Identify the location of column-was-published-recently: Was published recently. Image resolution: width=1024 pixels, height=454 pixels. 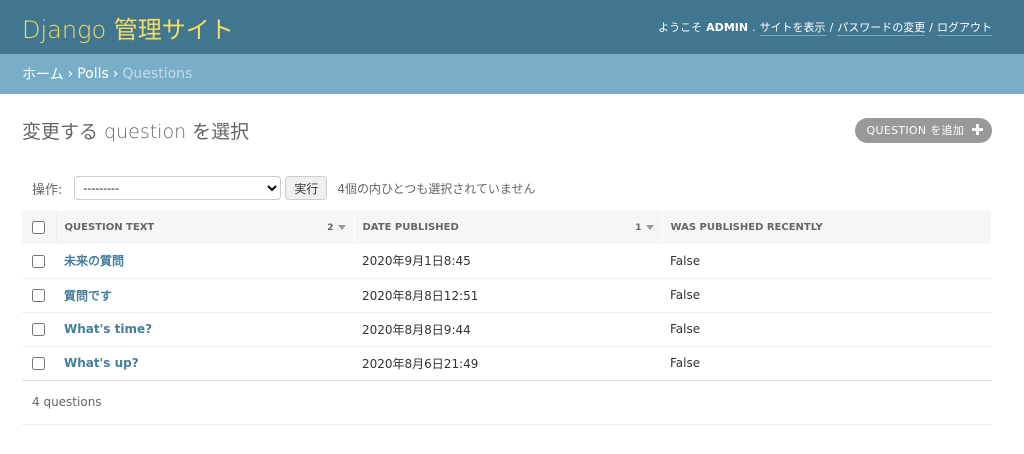
(827, 227).